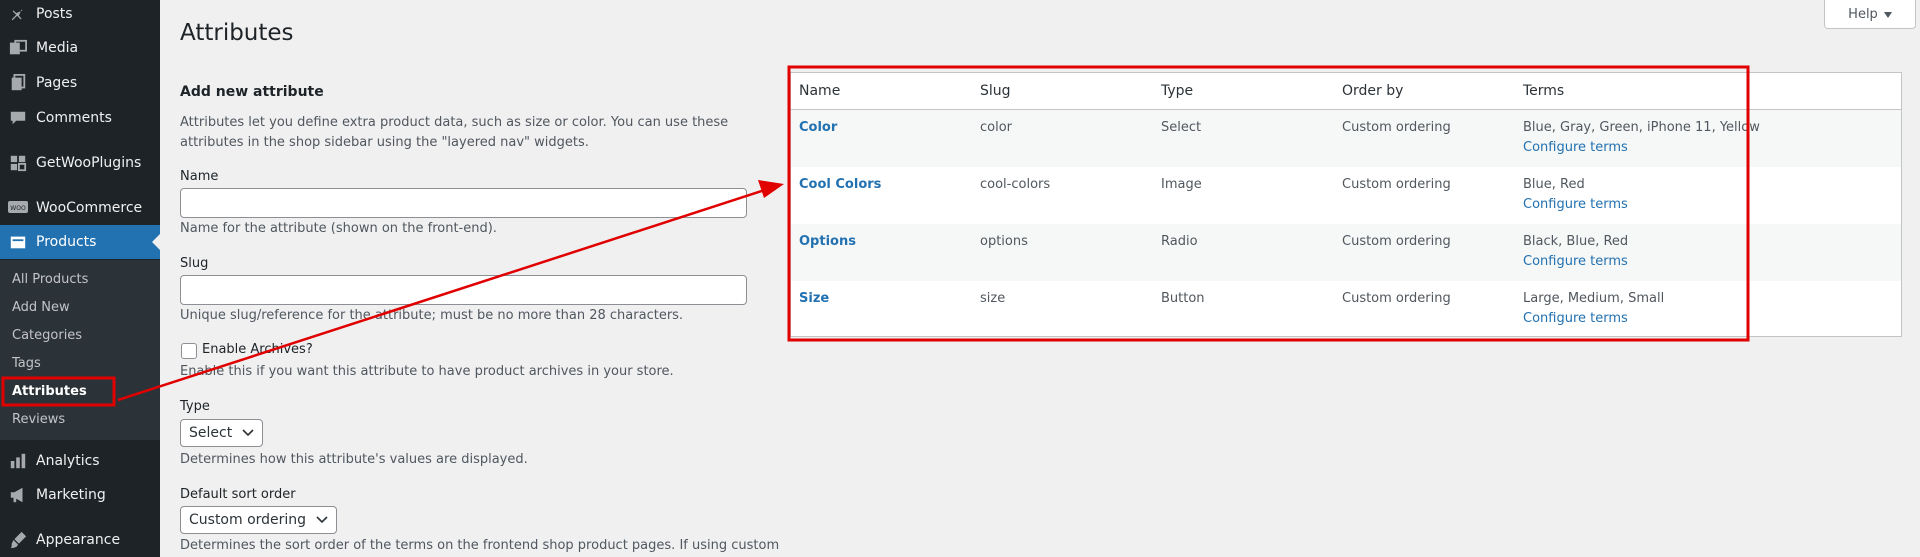  Describe the element at coordinates (80, 15) in the screenshot. I see `menu-posts: Posts` at that location.